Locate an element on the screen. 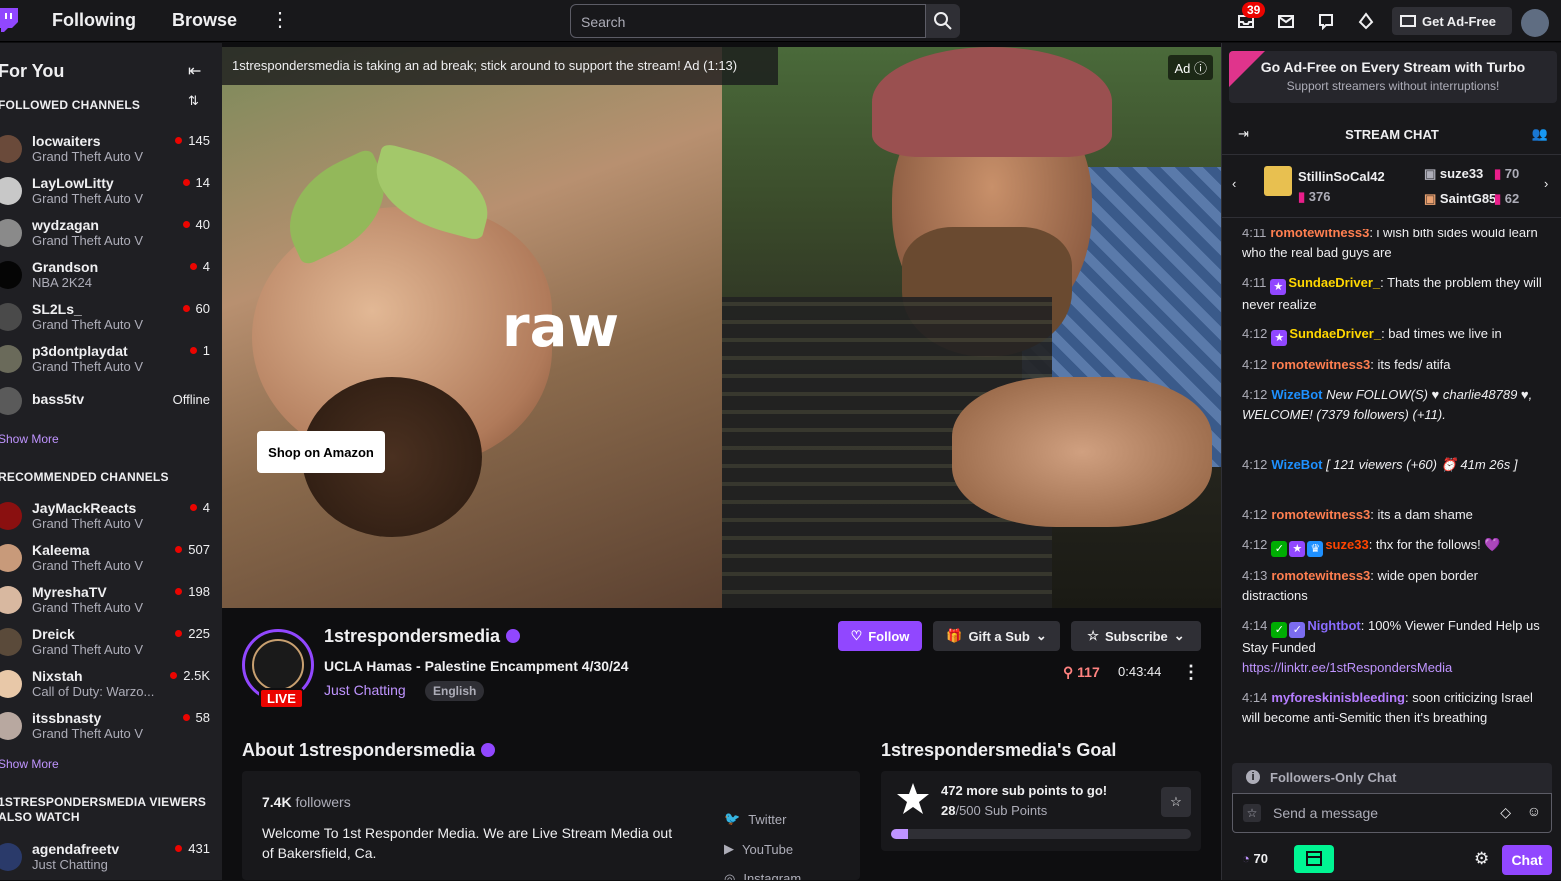 Image resolution: width=1561 pixels, height=881 pixels. also-watch-header-line1: 1stRespondersMedia Viewers is located at coordinates (103, 802).